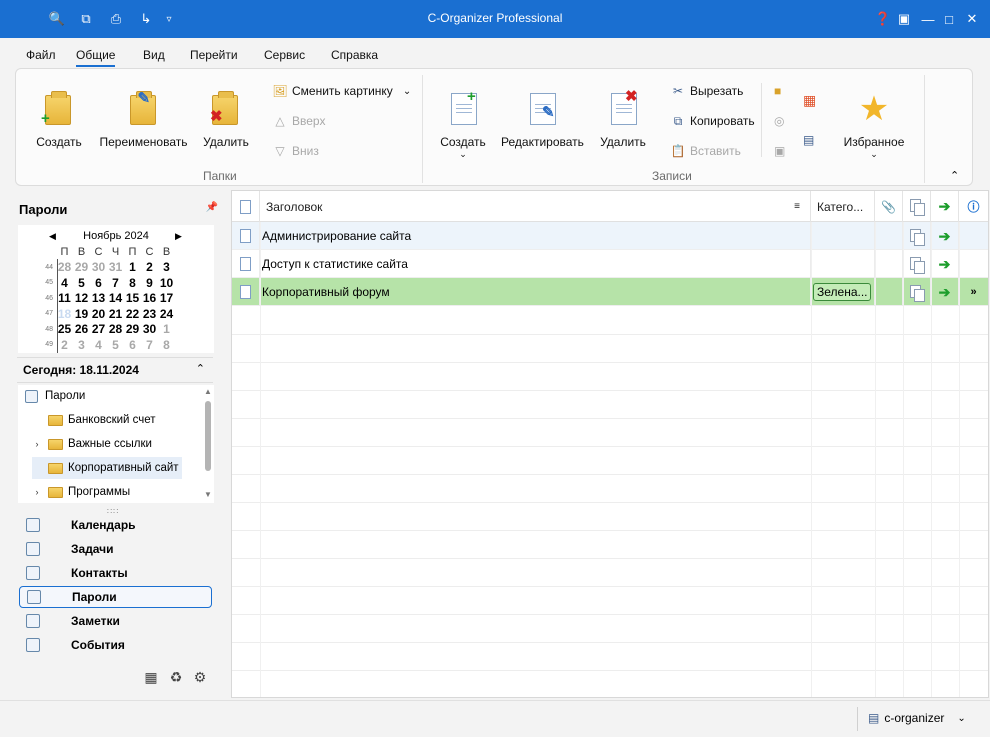 The height and width of the screenshot is (737, 990). I want to click on type-column-header, so click(246, 206).